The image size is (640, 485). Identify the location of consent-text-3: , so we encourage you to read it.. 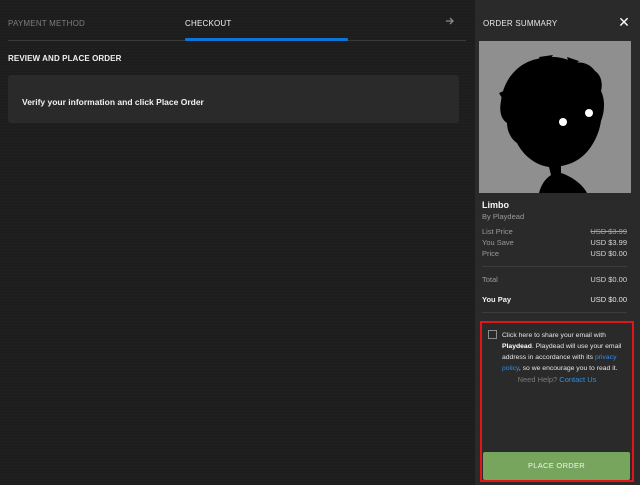
(568, 368).